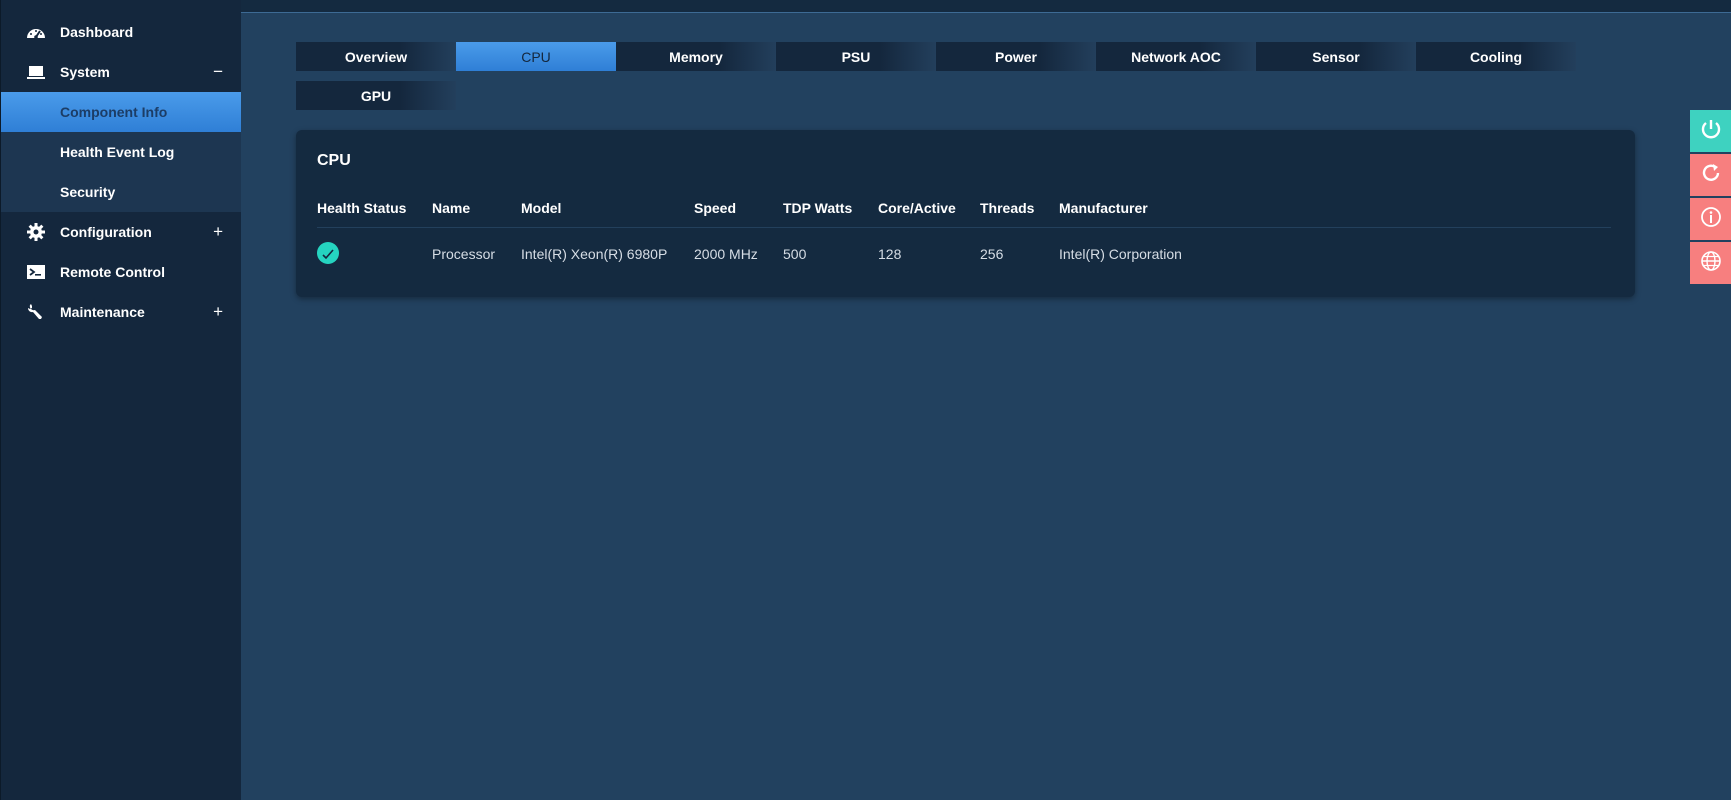 The image size is (1731, 800). I want to click on info-icon, so click(1711, 219).